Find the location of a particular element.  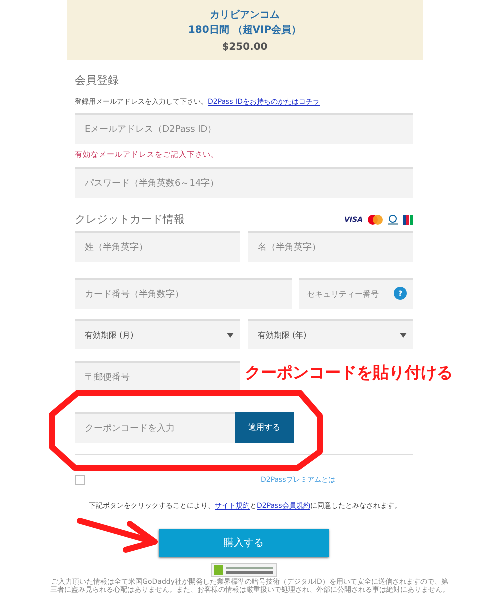

apply-button: 適用する is located at coordinates (264, 427).